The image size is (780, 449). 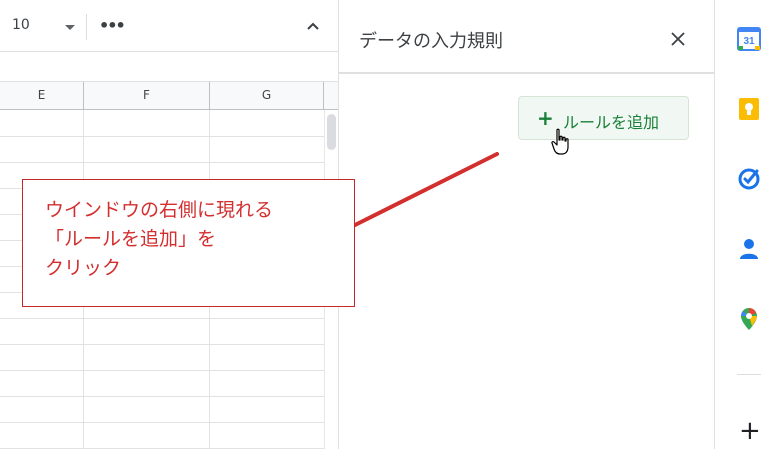 I want to click on column-header-row: E F G, so click(x=169, y=96).